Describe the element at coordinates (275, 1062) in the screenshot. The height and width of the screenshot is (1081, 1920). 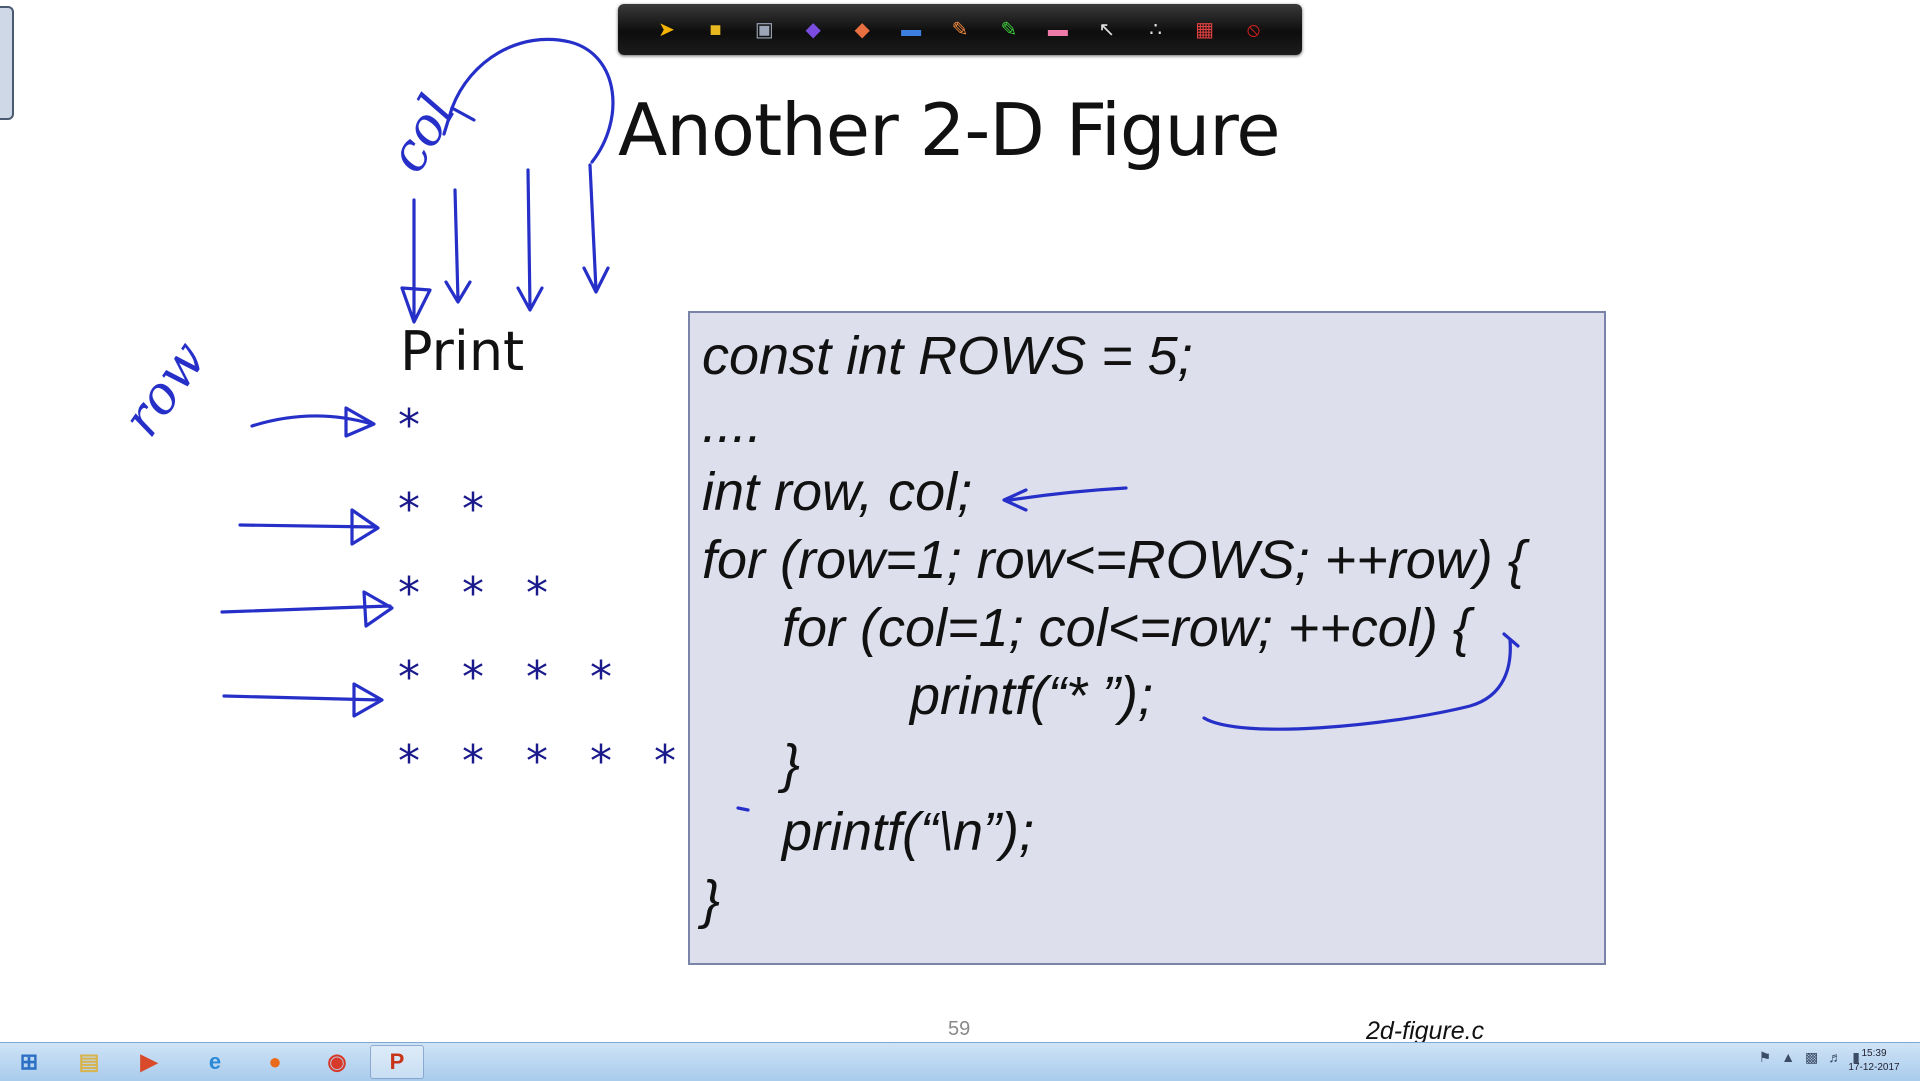
I see `firefox-icon: ●` at that location.